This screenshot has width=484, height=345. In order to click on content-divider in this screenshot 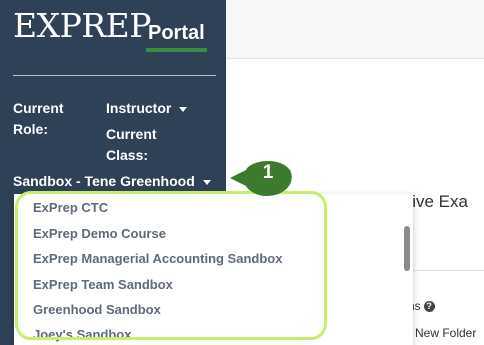, I will do `click(444, 270)`.